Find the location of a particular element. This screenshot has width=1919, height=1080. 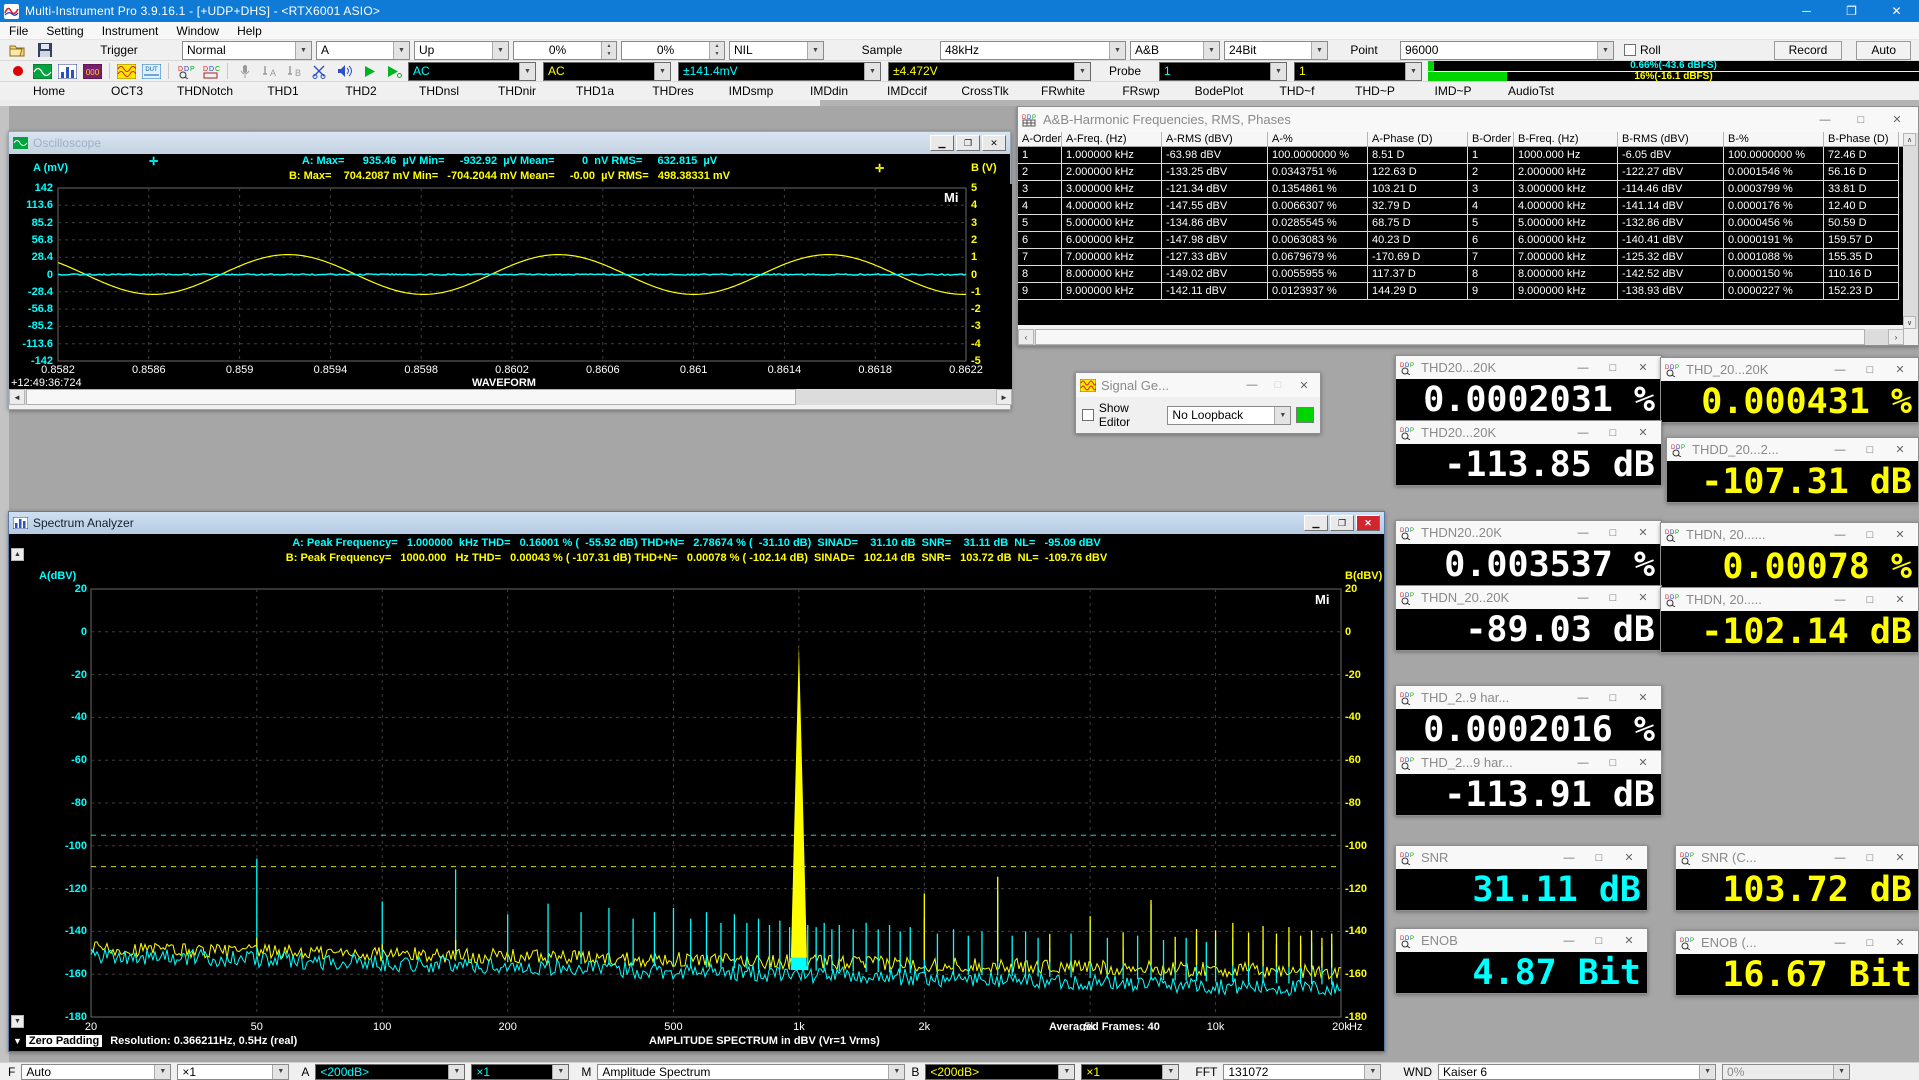

menu-item-instrument: Instrument is located at coordinates (130, 30).